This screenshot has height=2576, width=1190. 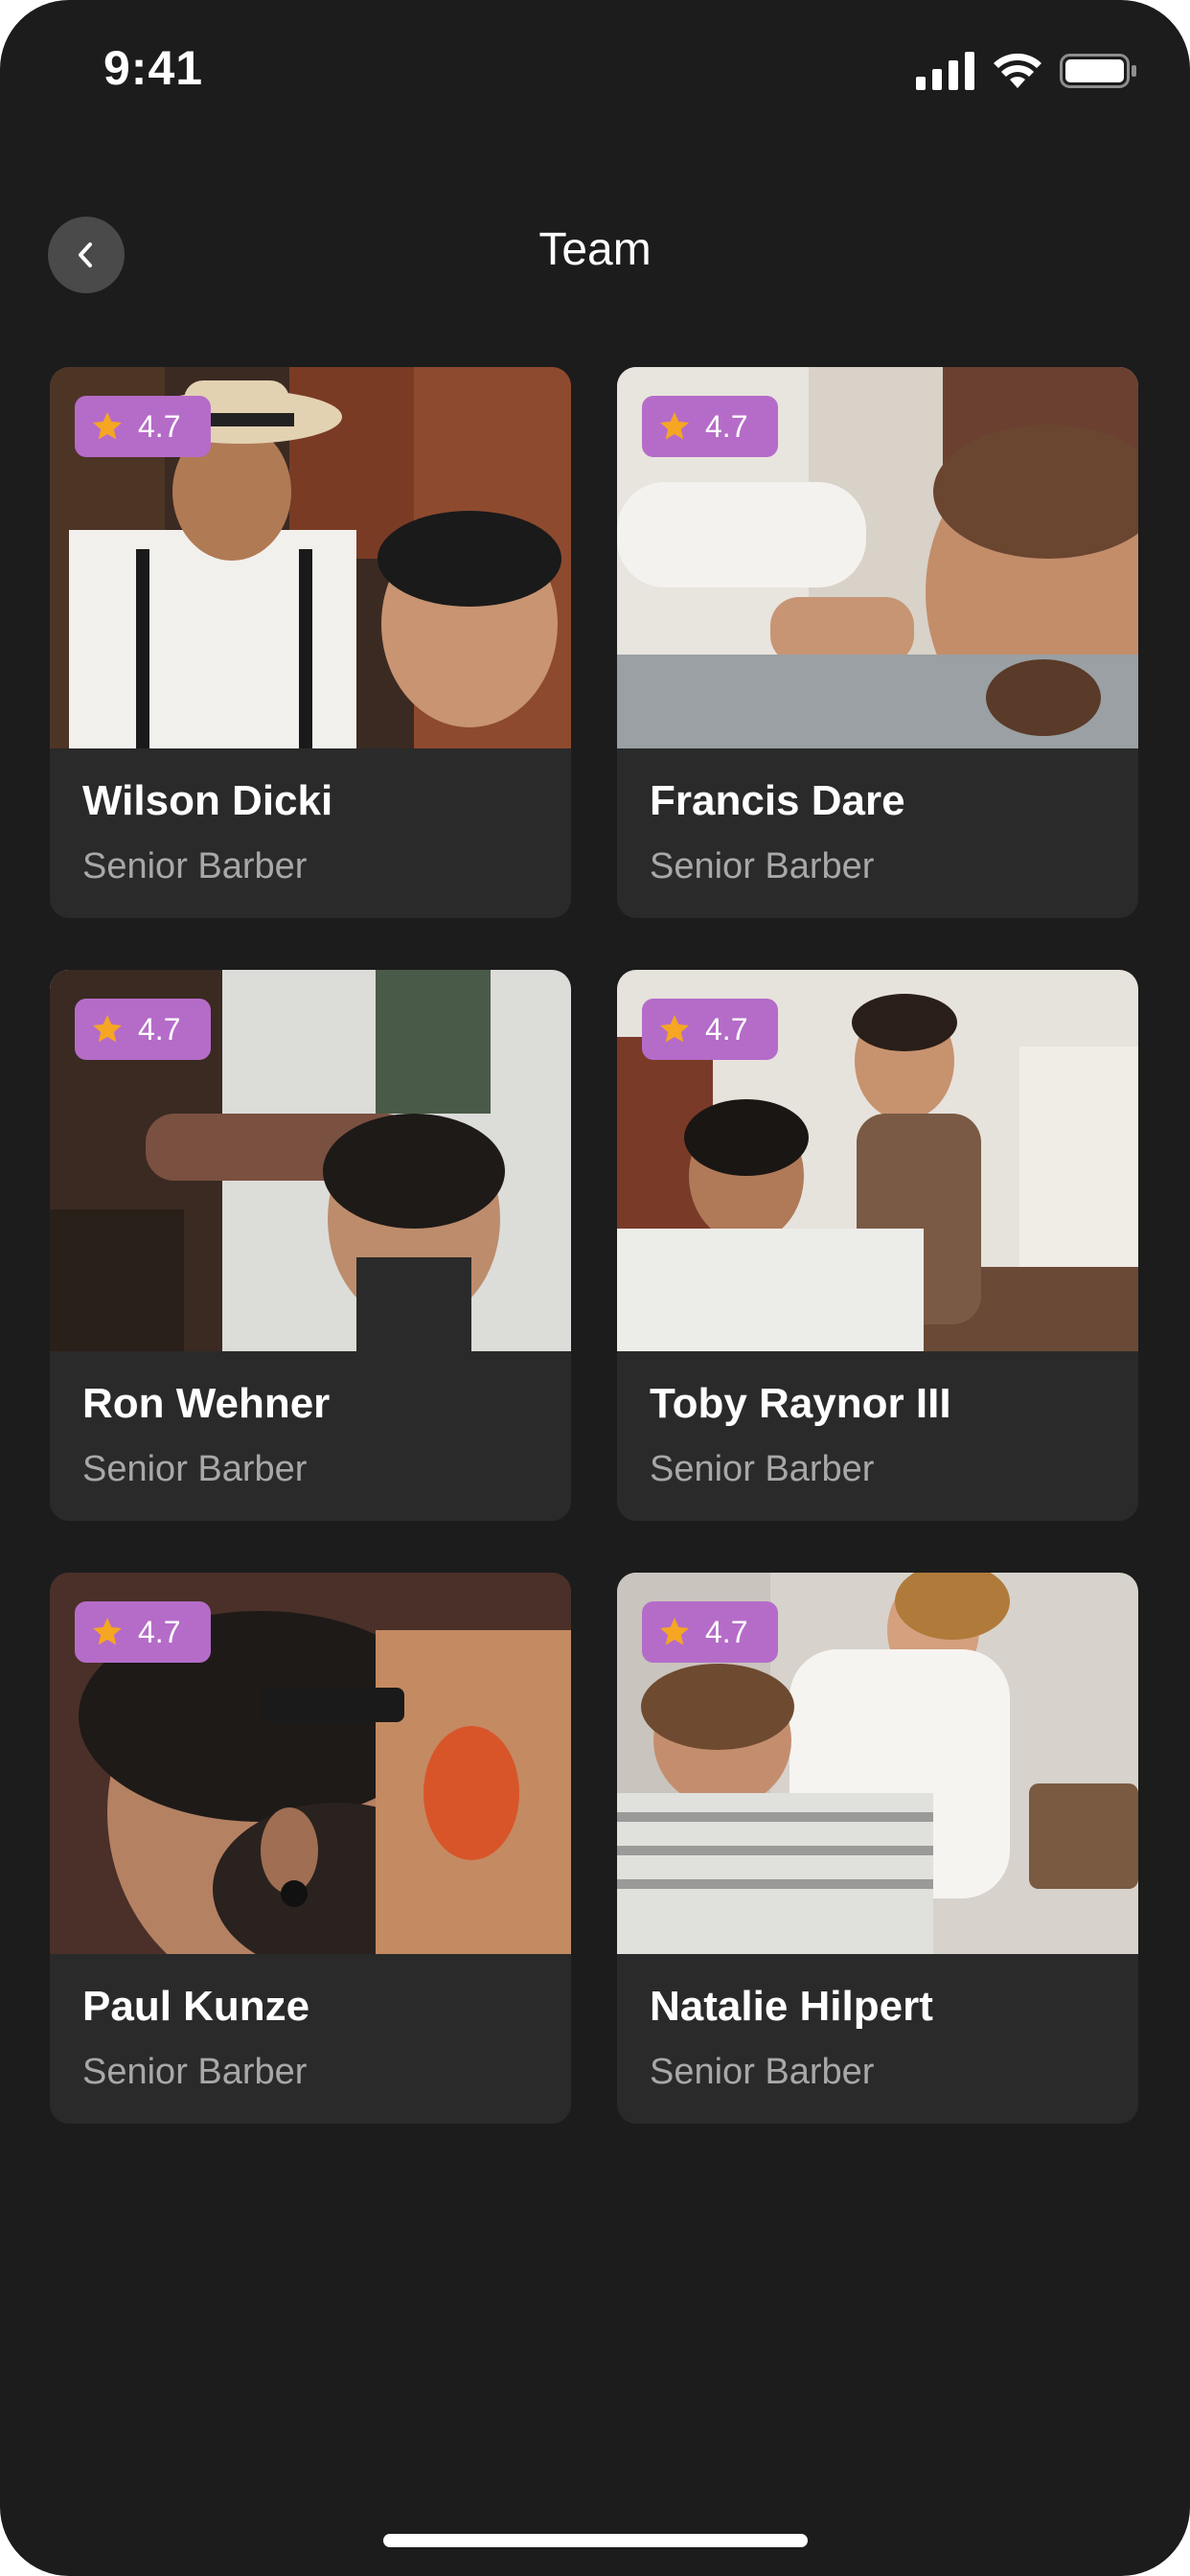 I want to click on home-indicator, so click(x=595, y=2540).